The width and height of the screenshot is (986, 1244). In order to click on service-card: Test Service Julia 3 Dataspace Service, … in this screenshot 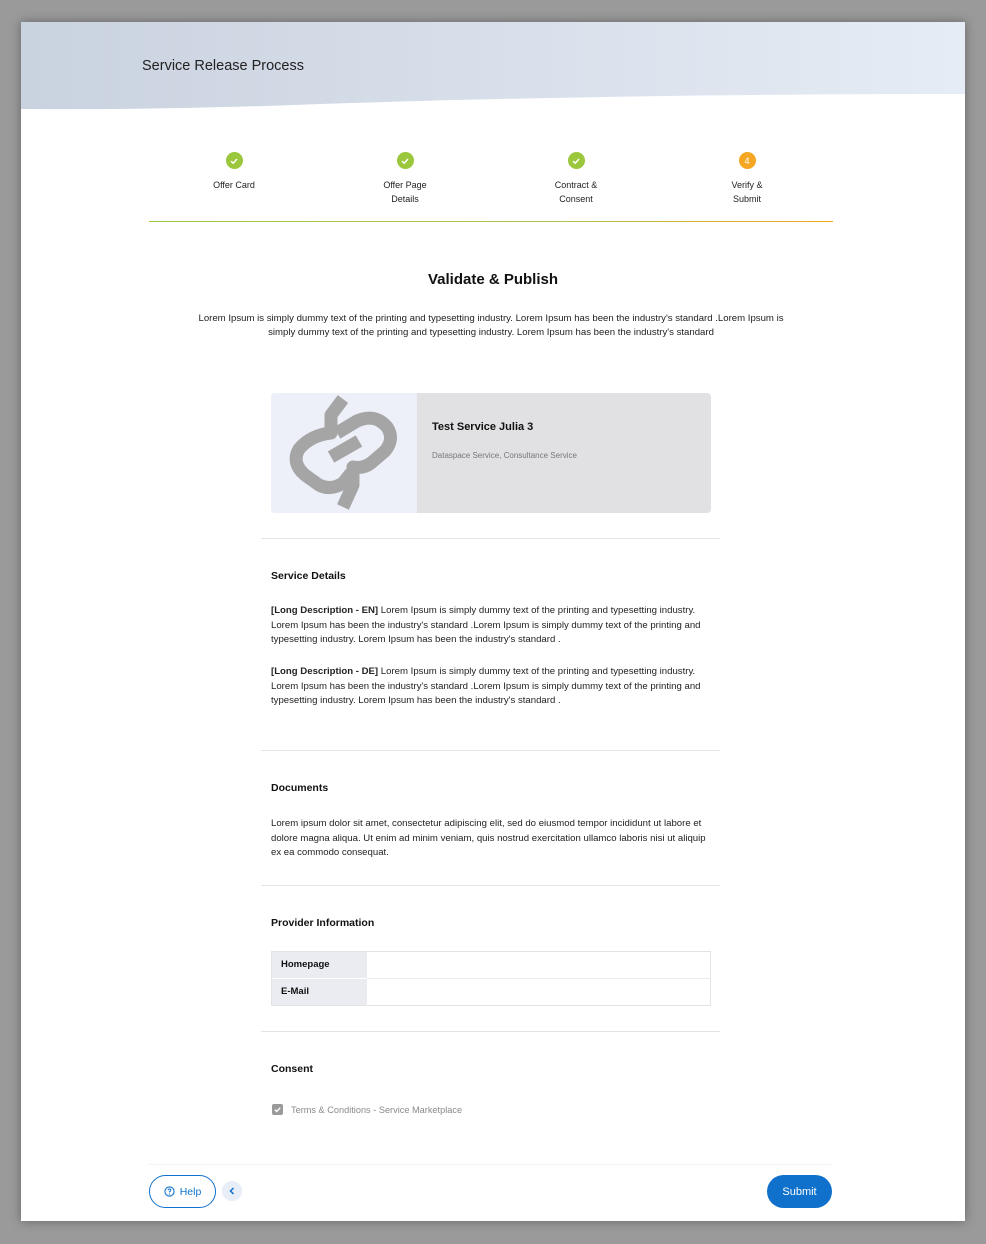, I will do `click(491, 453)`.